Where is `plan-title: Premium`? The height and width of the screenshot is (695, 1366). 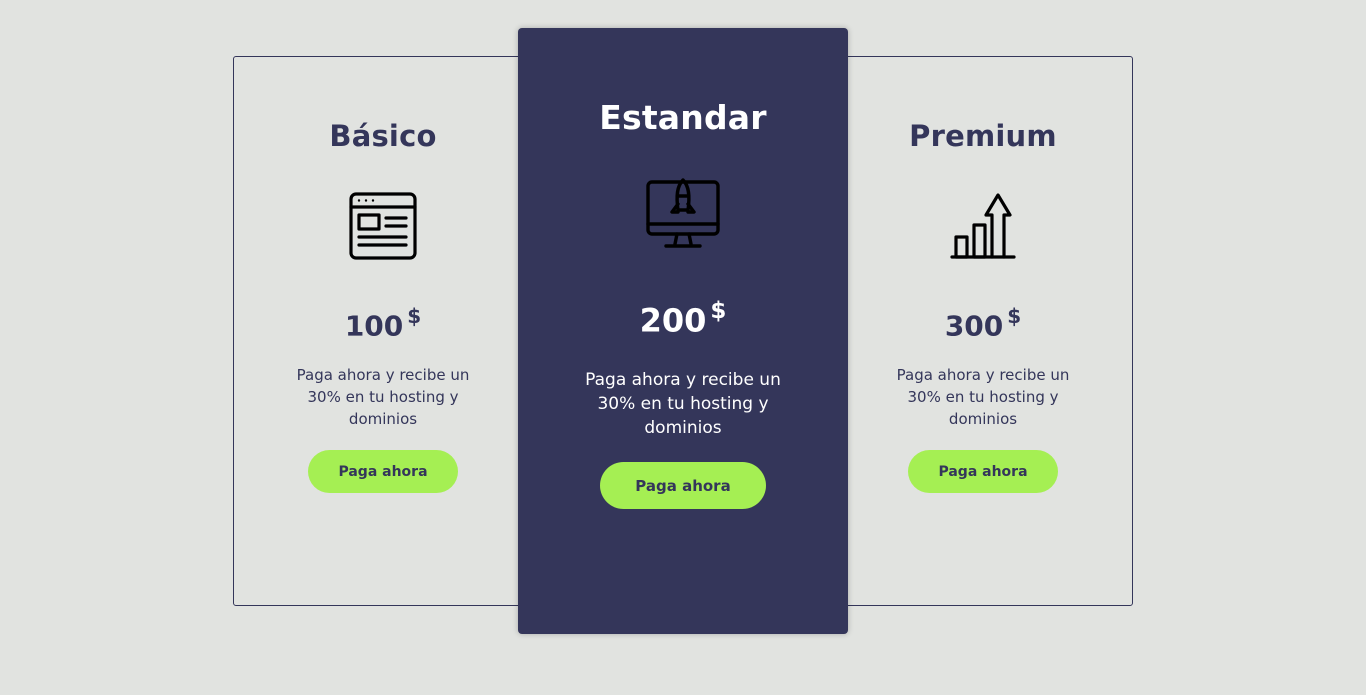 plan-title: Premium is located at coordinates (983, 136).